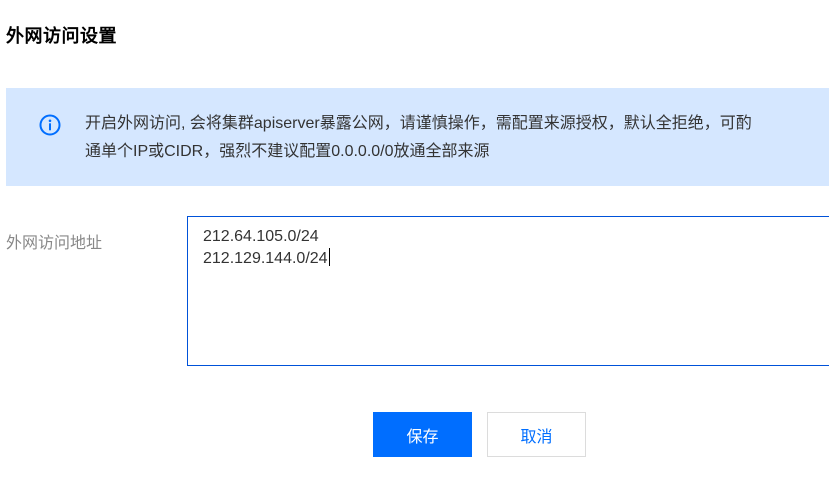 This screenshot has width=829, height=481. I want to click on address-textarea-content: 212.64.105.0/24 212.129.144.0/24, so click(266, 248).